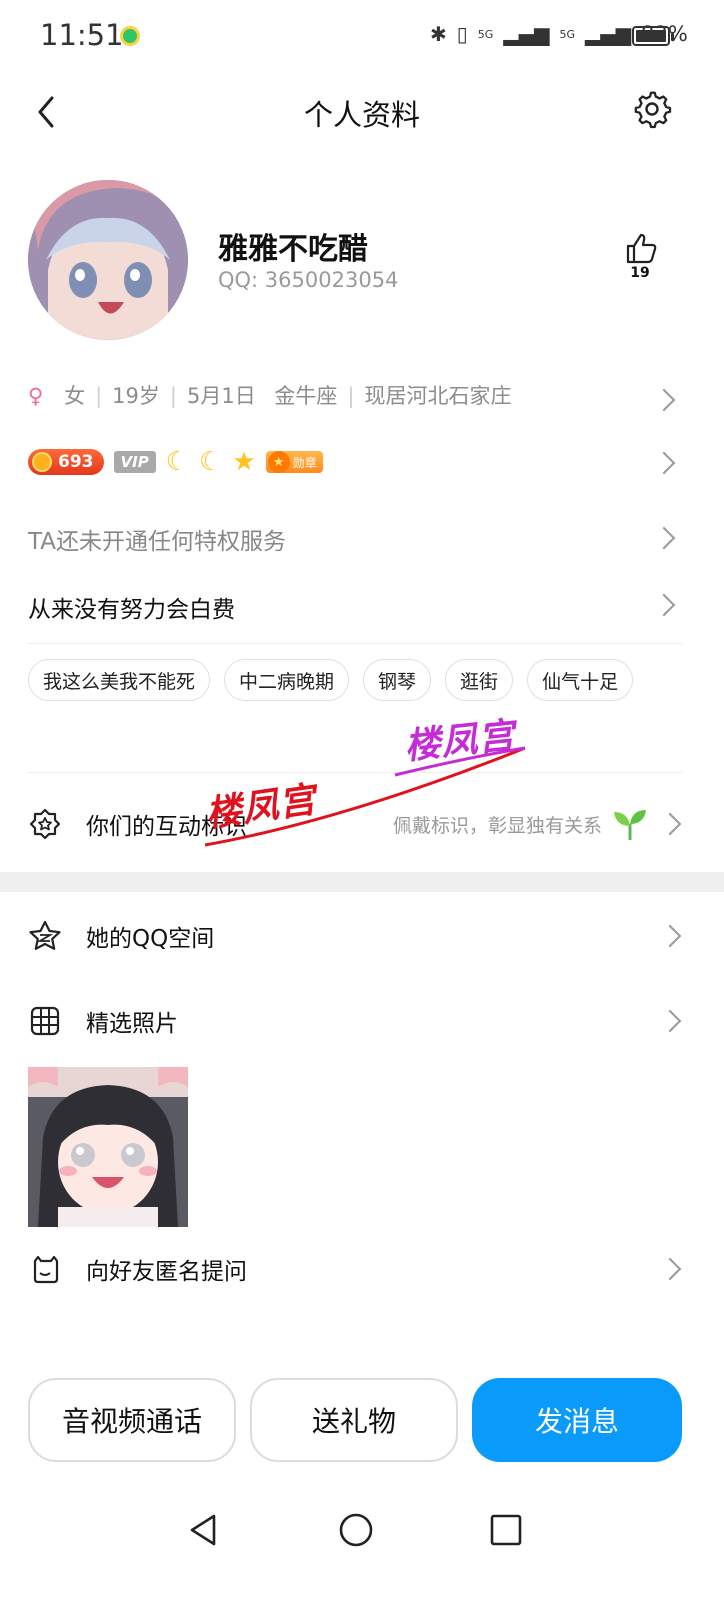 The height and width of the screenshot is (1600, 724). I want to click on square-recents-icon, so click(506, 1530).